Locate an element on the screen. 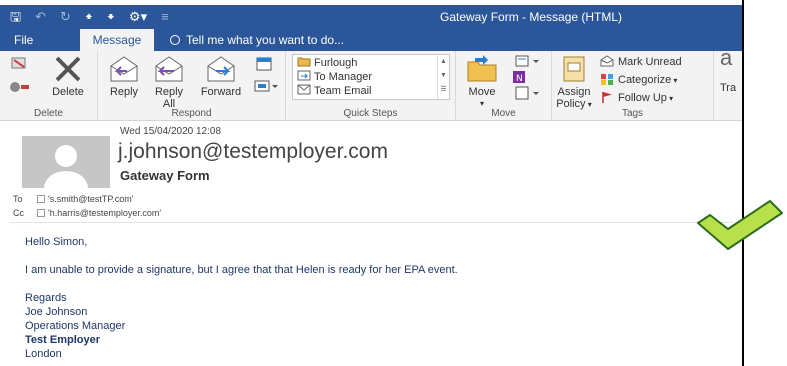  assign-policy-label-line1: Assign is located at coordinates (574, 92).